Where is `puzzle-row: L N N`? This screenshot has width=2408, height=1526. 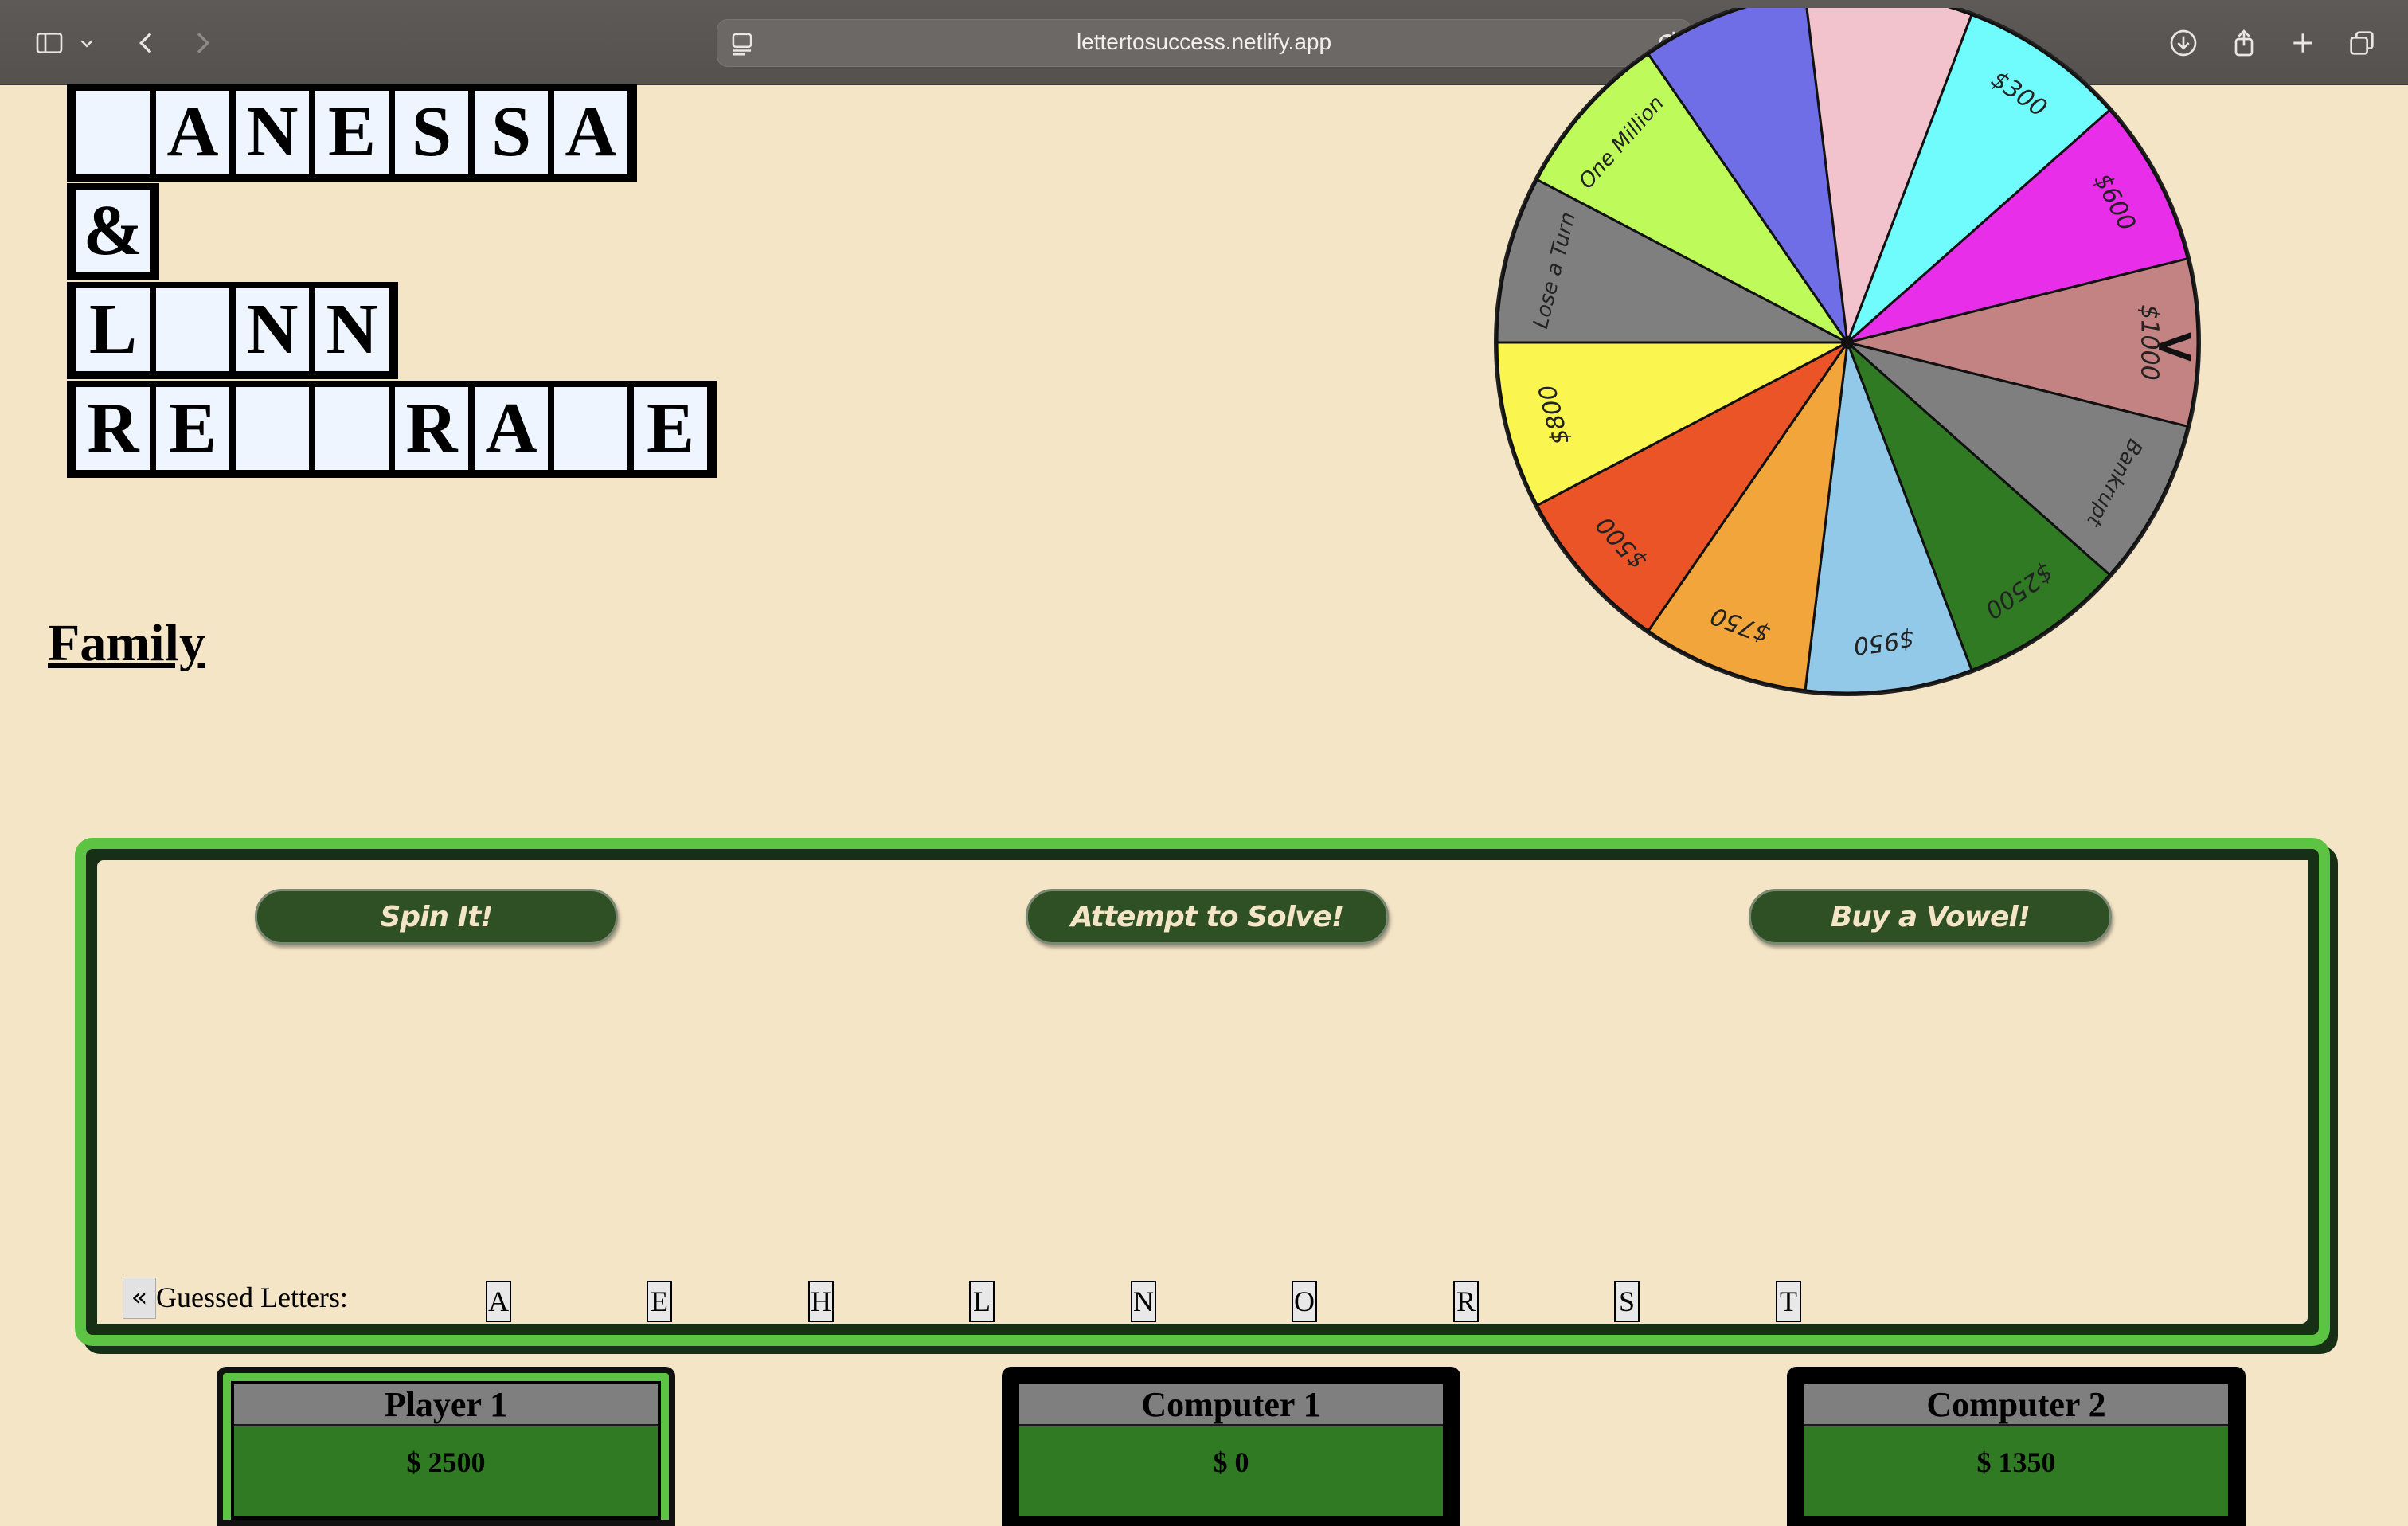
puzzle-row: L N N is located at coordinates (232, 330).